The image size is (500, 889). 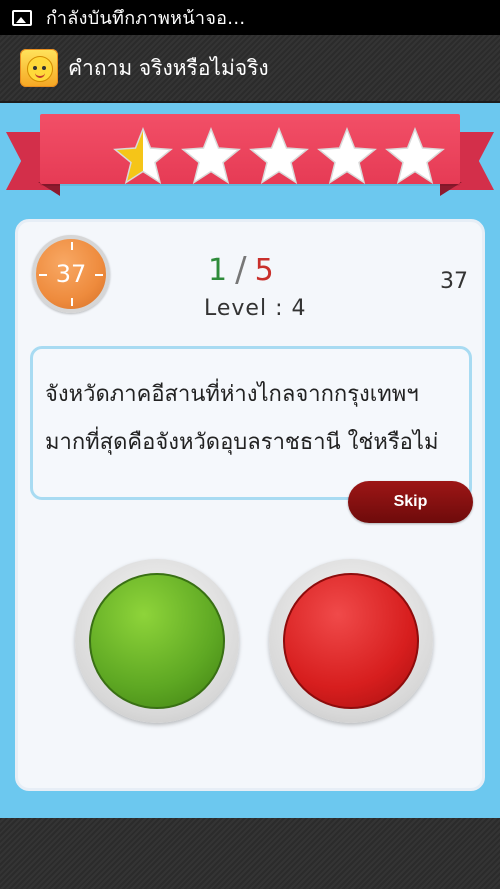 I want to click on question-progress: 1 / 5, so click(x=241, y=270).